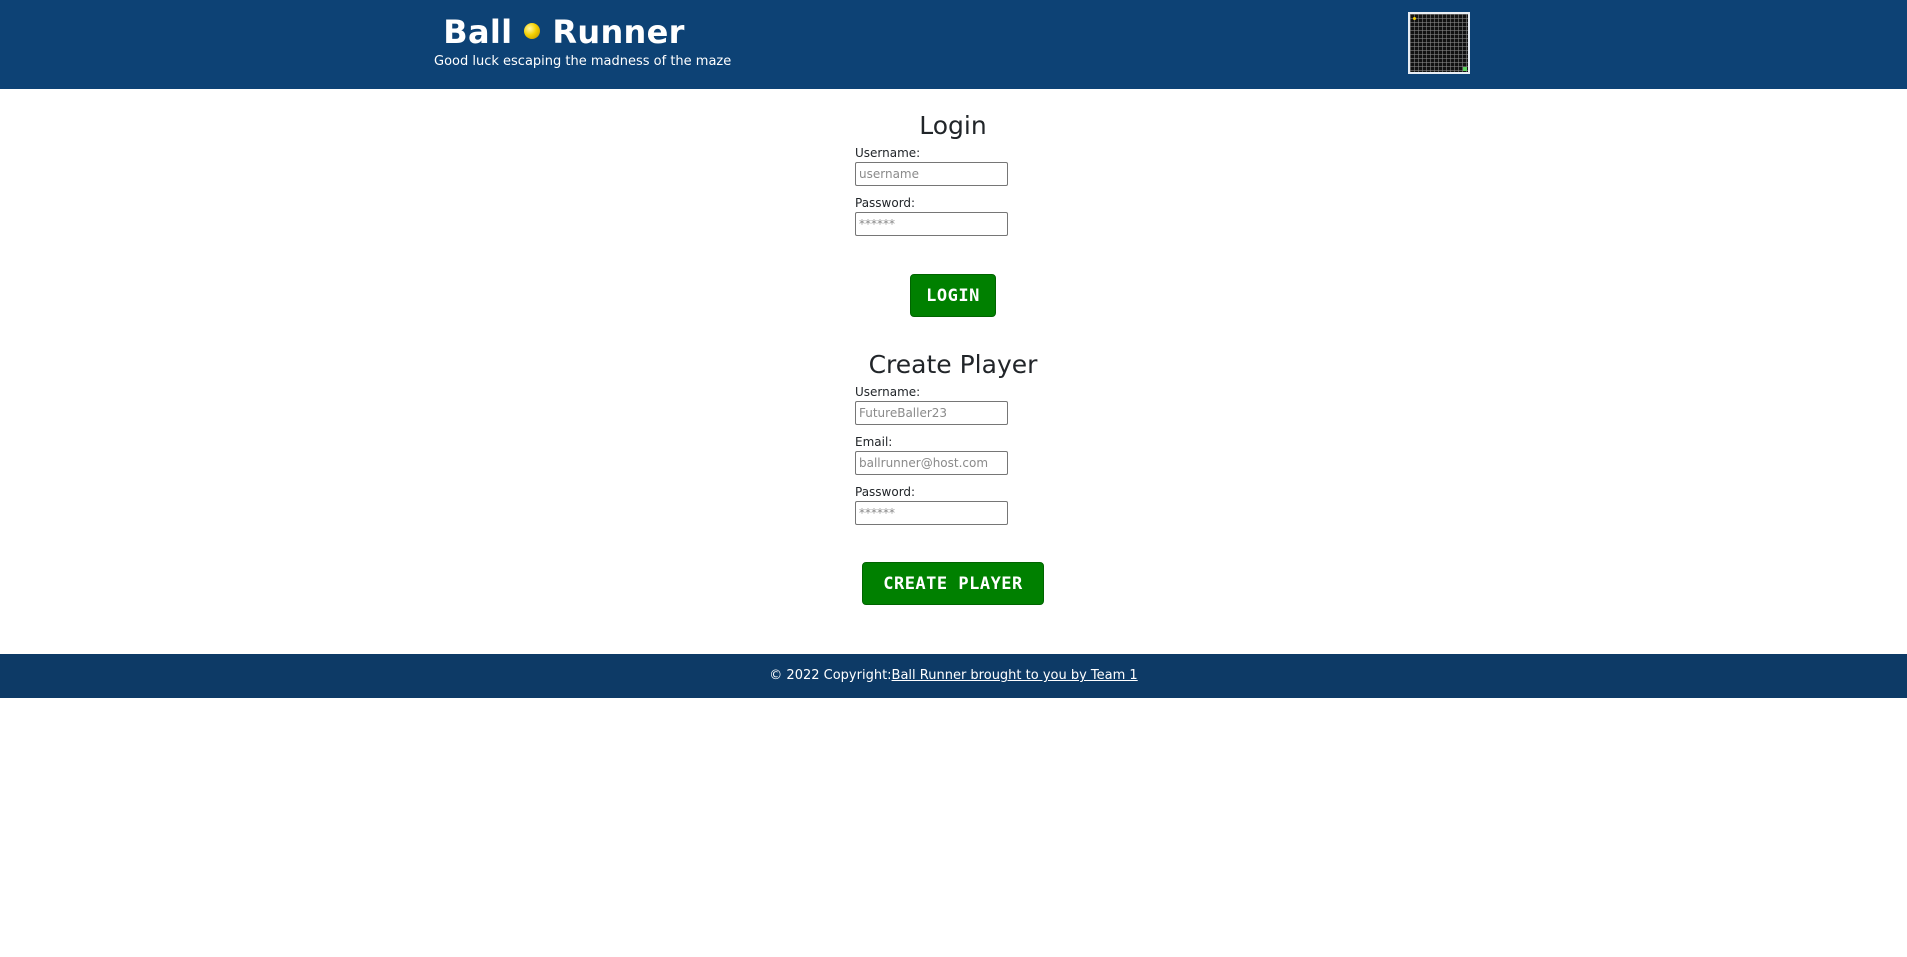  I want to click on site-title: Ball Runner, so click(564, 32).